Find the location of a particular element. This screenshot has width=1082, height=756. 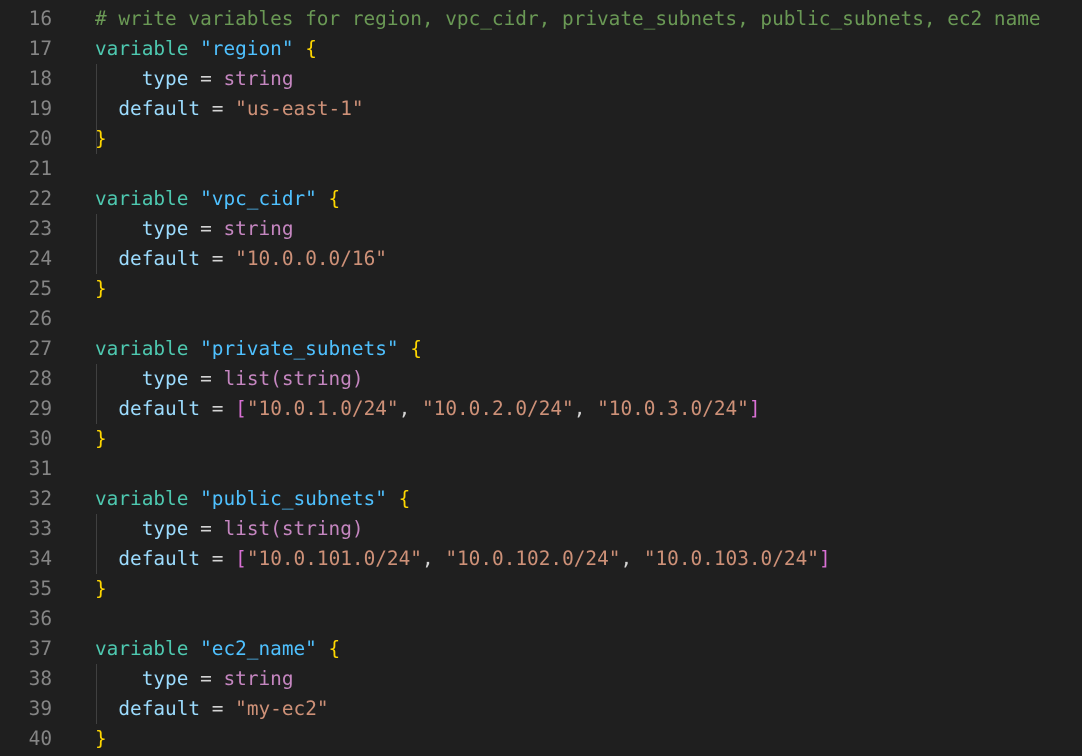

line-number: 31 is located at coordinates (40, 468).